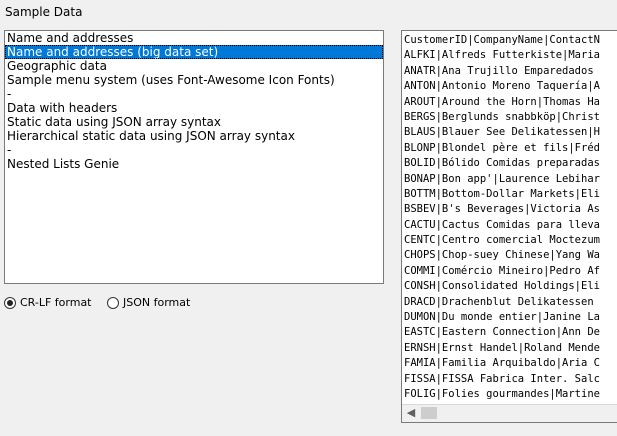  I want to click on scroll-thumb, so click(429, 413).